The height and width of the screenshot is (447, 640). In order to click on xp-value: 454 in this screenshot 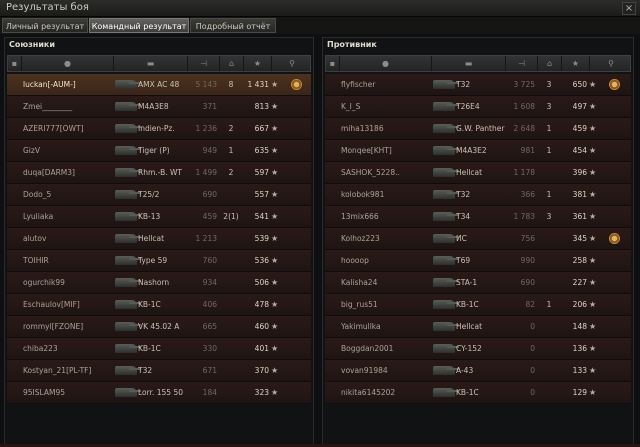, I will do `click(579, 150)`.